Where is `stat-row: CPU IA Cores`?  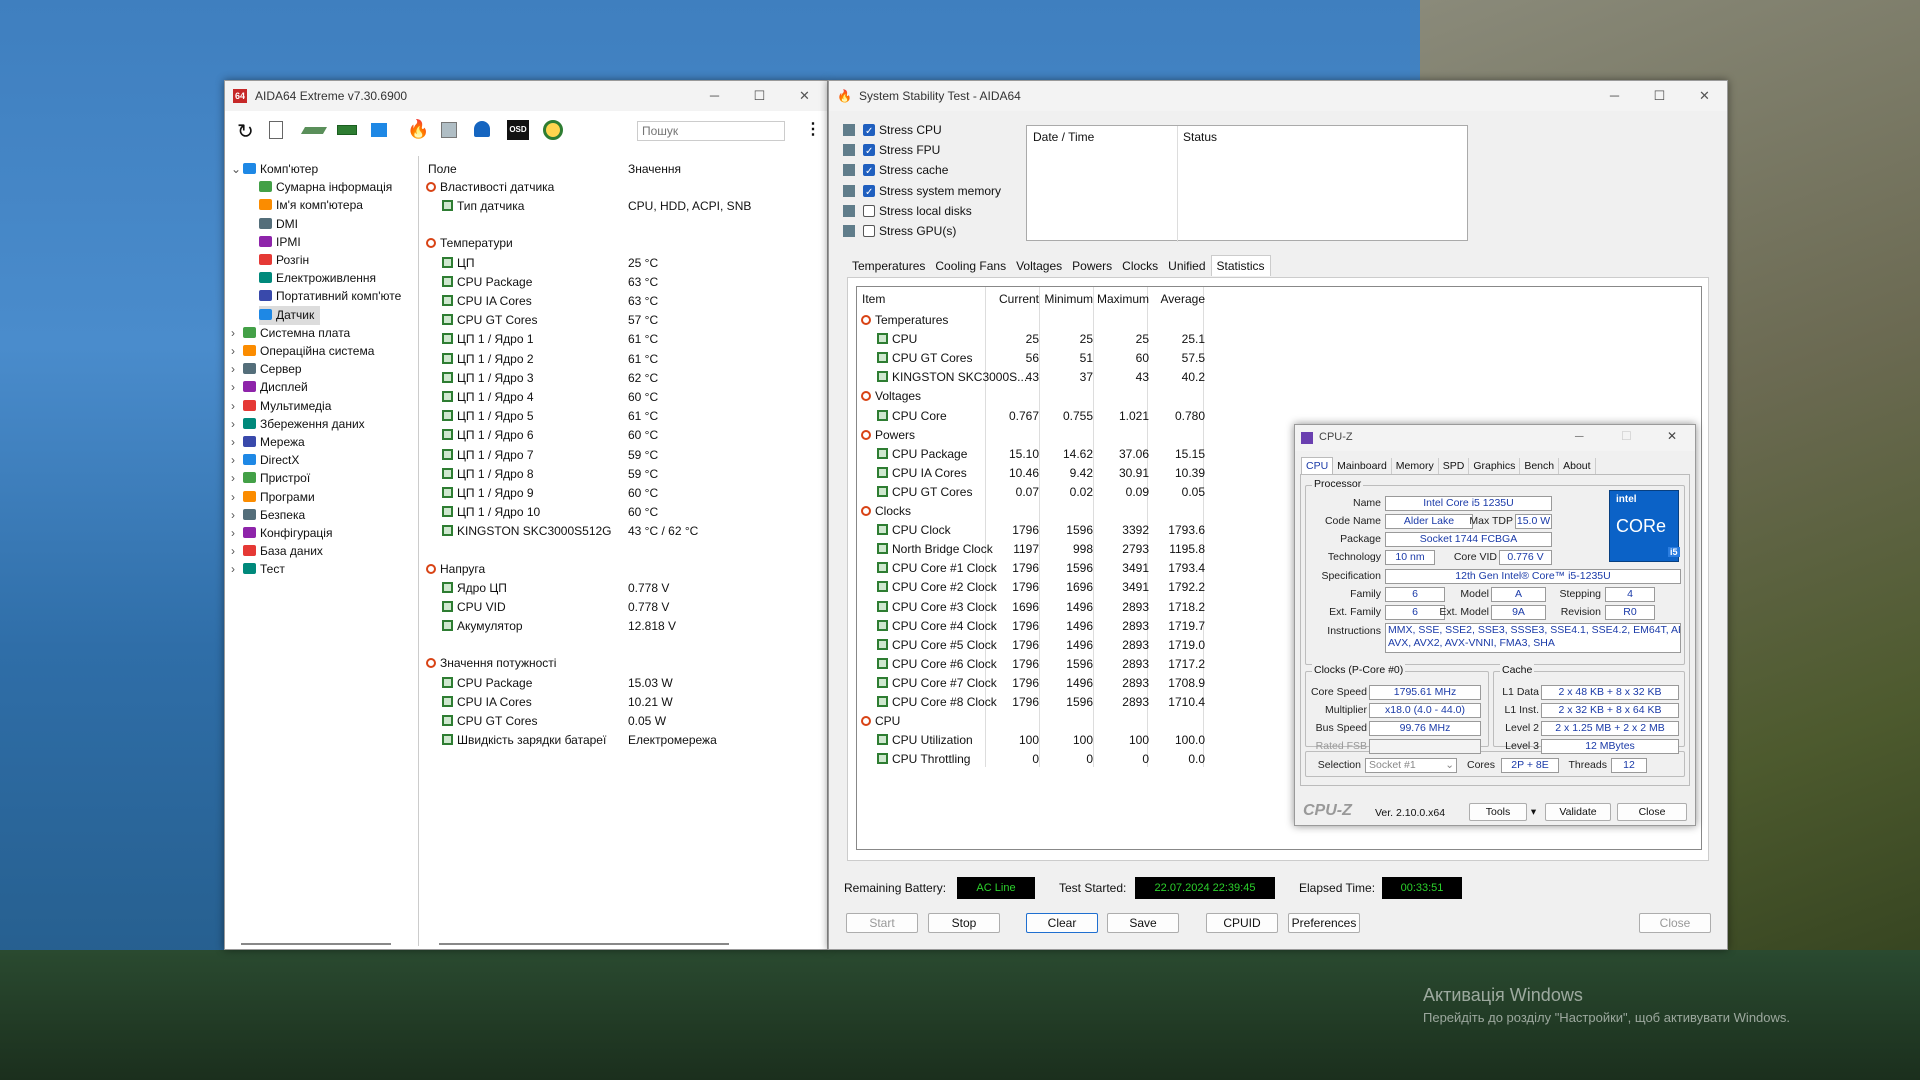 stat-row: CPU IA Cores is located at coordinates (922, 473).